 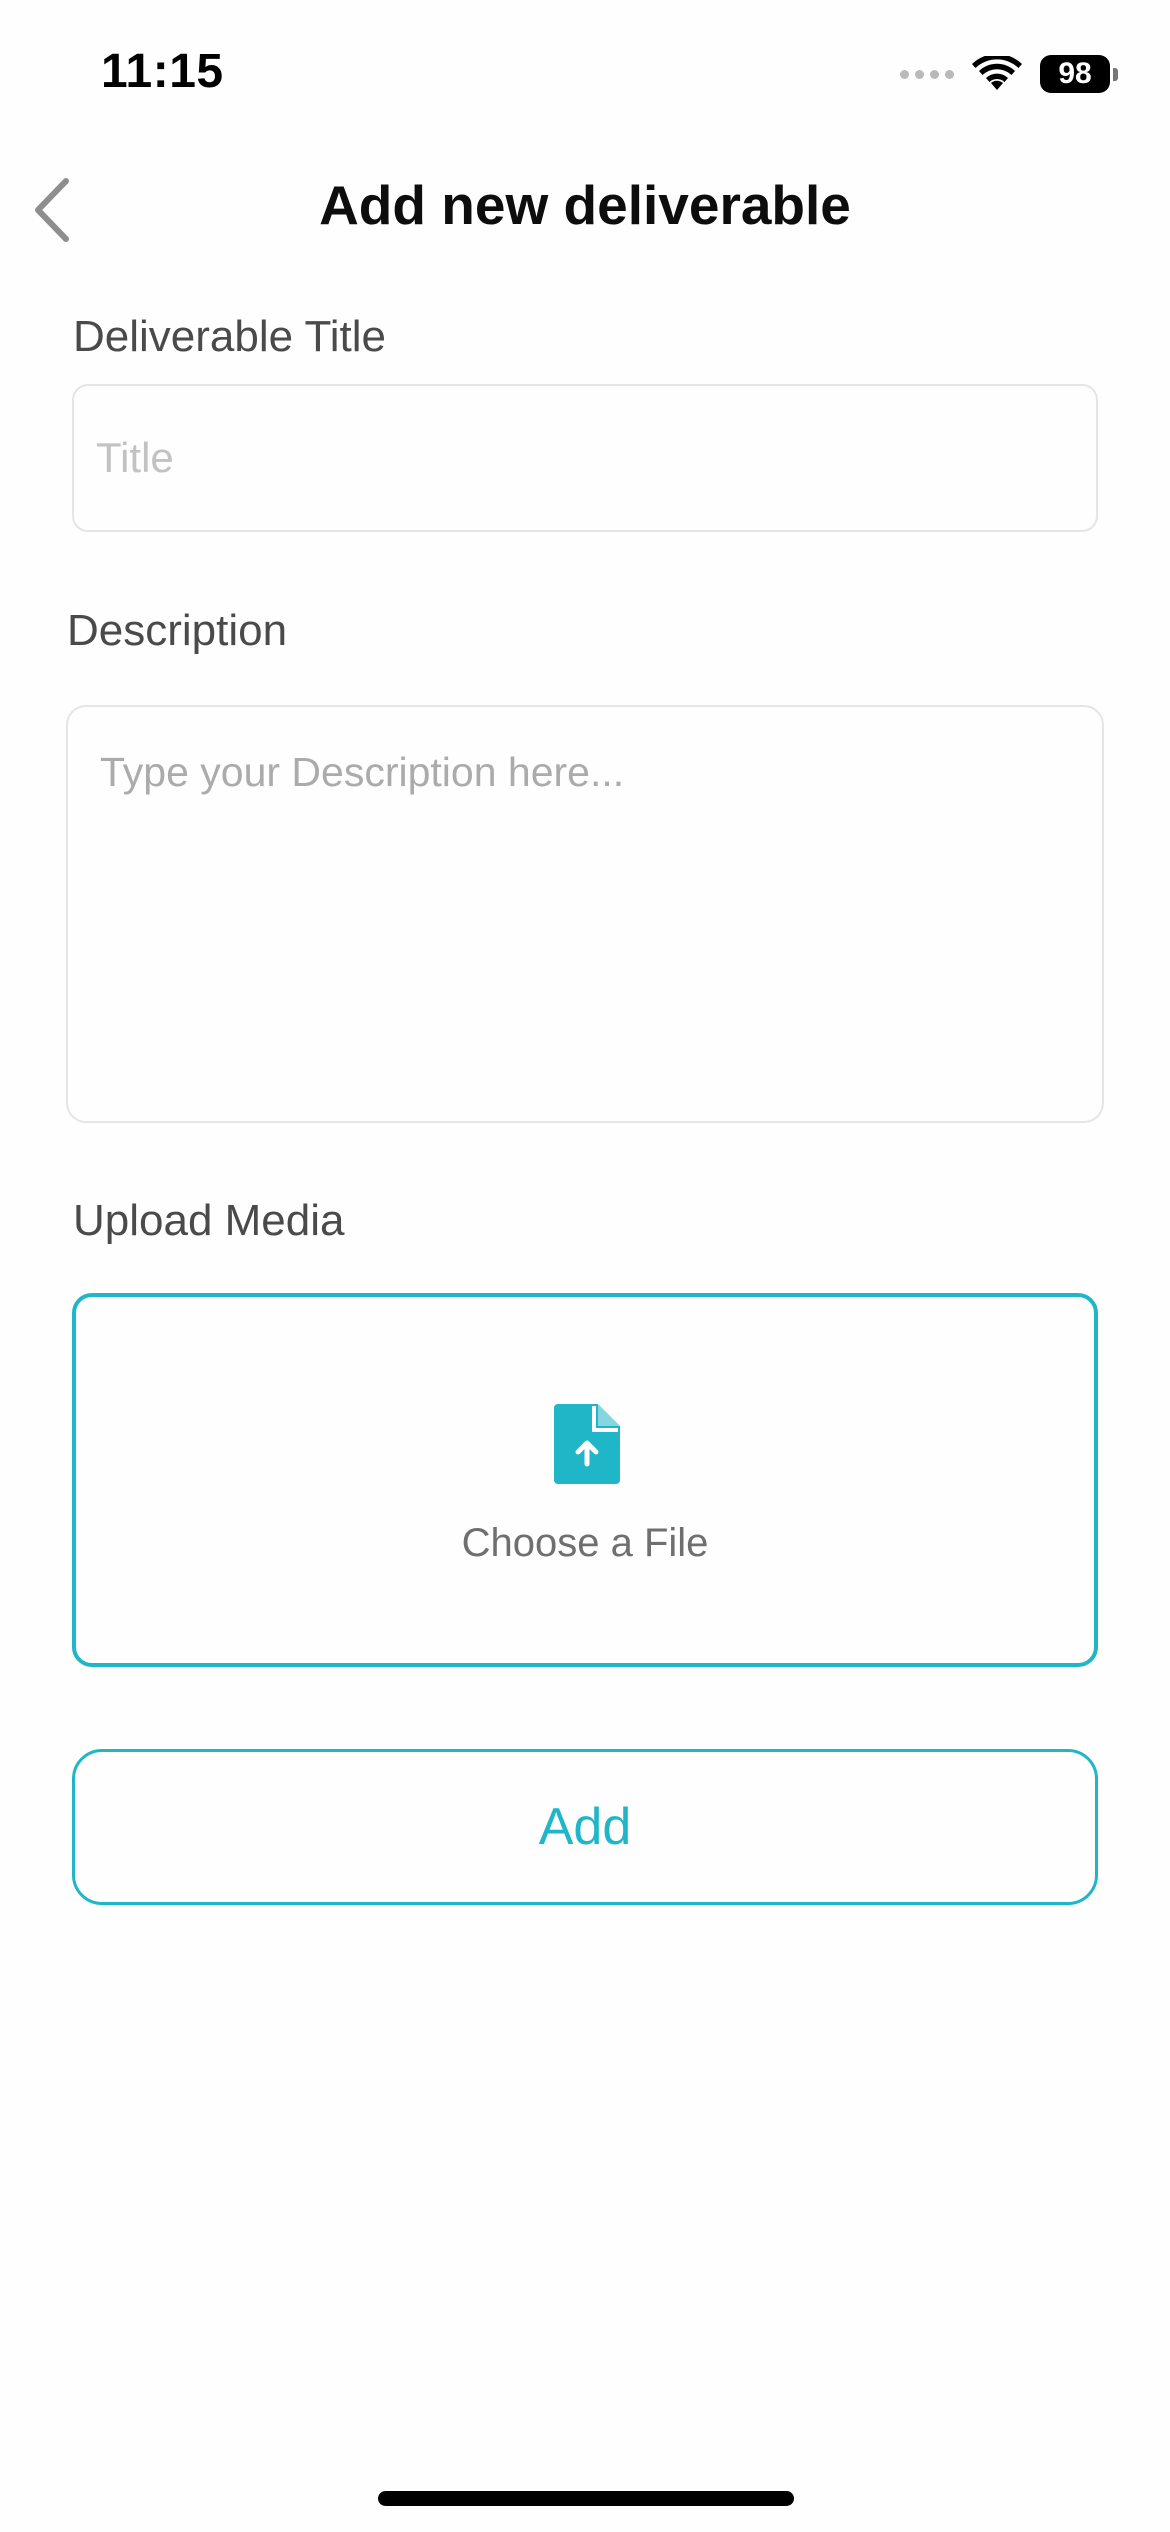 What do you see at coordinates (162, 71) in the screenshot?
I see `status-time: 11:15` at bounding box center [162, 71].